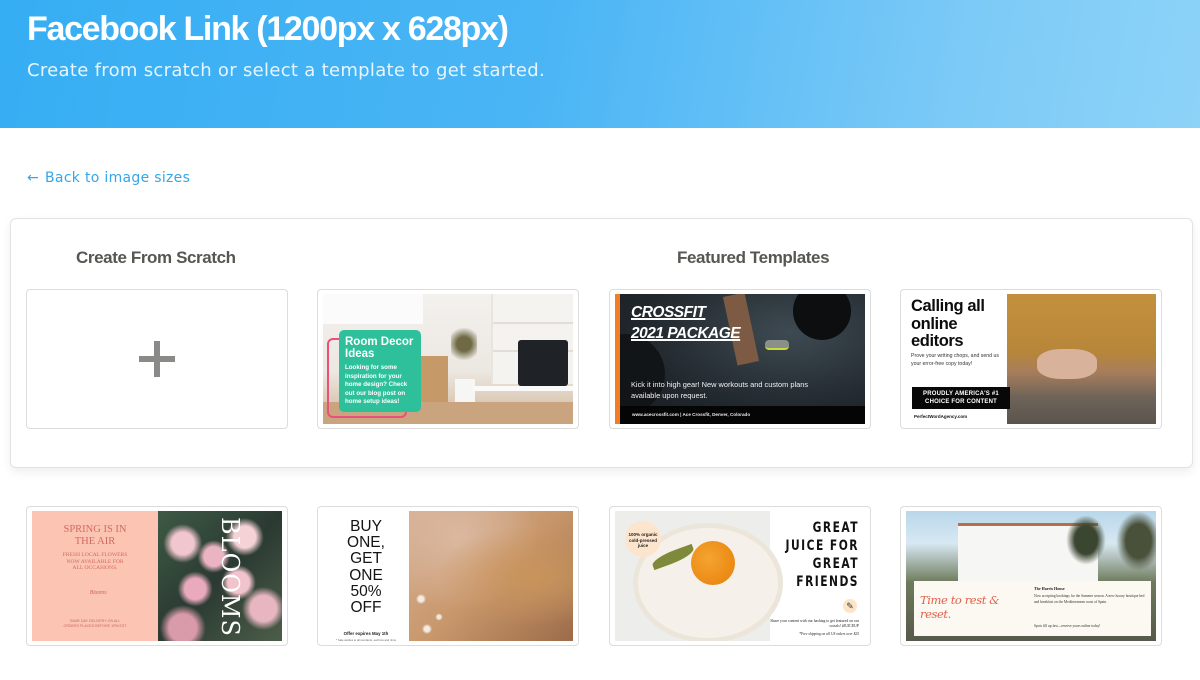  What do you see at coordinates (379, 348) in the screenshot?
I see `template-heading: Room Decor Ideas` at bounding box center [379, 348].